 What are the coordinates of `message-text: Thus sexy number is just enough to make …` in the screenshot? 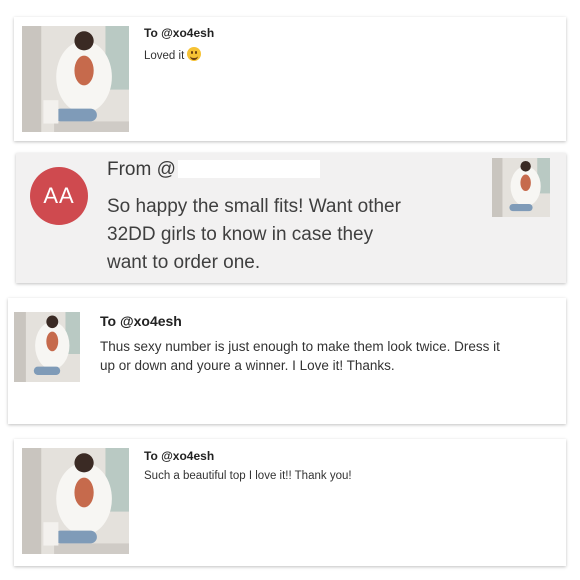 It's located at (300, 356).